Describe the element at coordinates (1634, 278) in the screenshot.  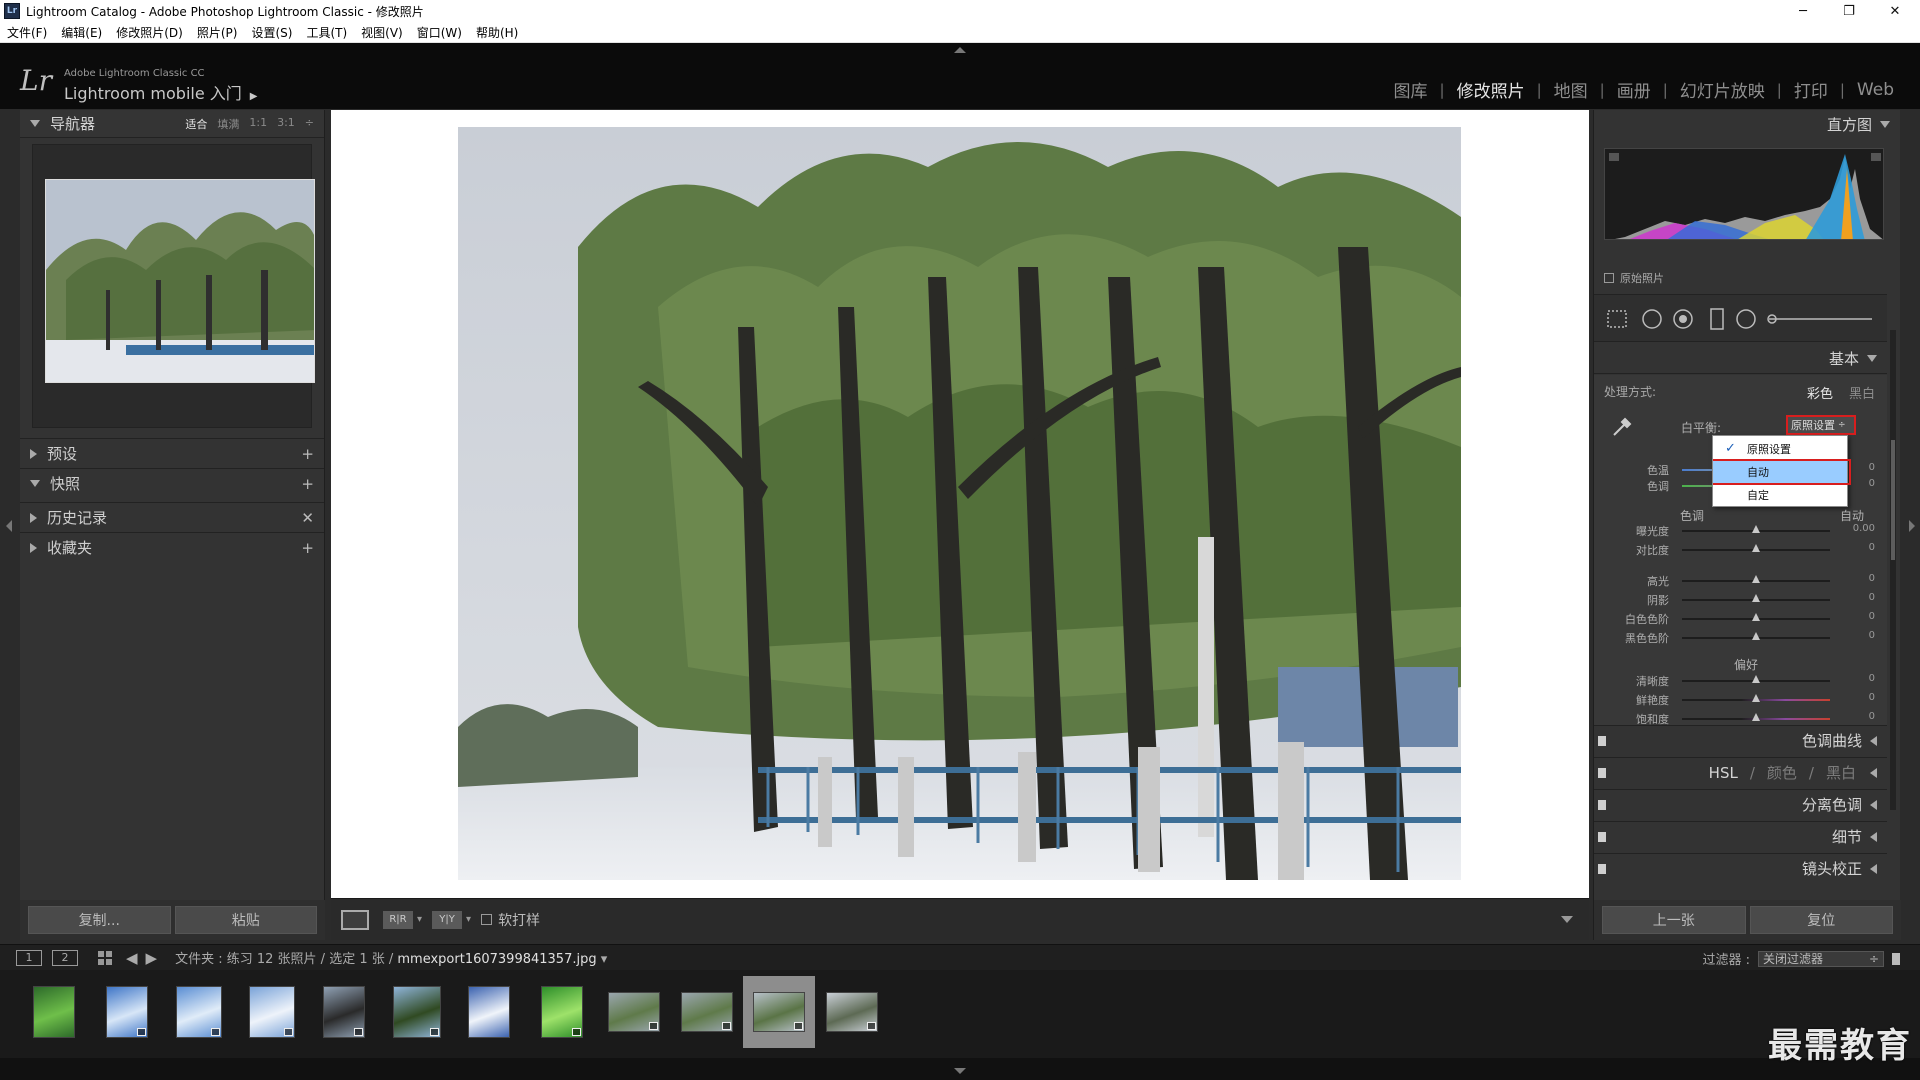
I see `original-photo-toggle: 原始照片` at that location.